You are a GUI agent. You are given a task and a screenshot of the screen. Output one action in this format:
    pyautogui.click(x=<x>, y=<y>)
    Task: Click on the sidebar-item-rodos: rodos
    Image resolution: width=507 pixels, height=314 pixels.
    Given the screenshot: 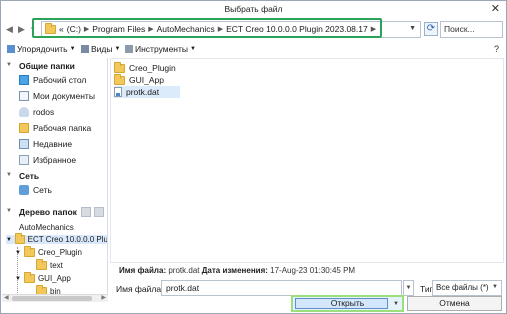 What is the action you would take?
    pyautogui.click(x=36, y=112)
    